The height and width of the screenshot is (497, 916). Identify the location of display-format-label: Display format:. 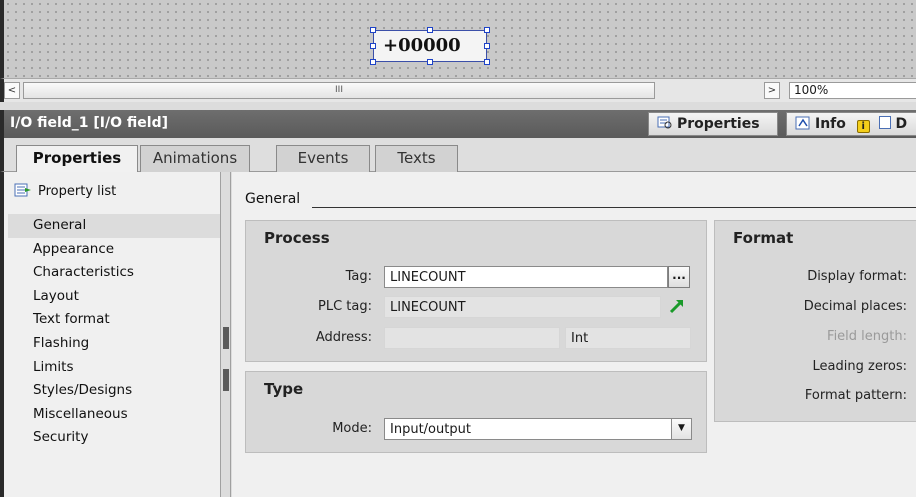
(857, 276).